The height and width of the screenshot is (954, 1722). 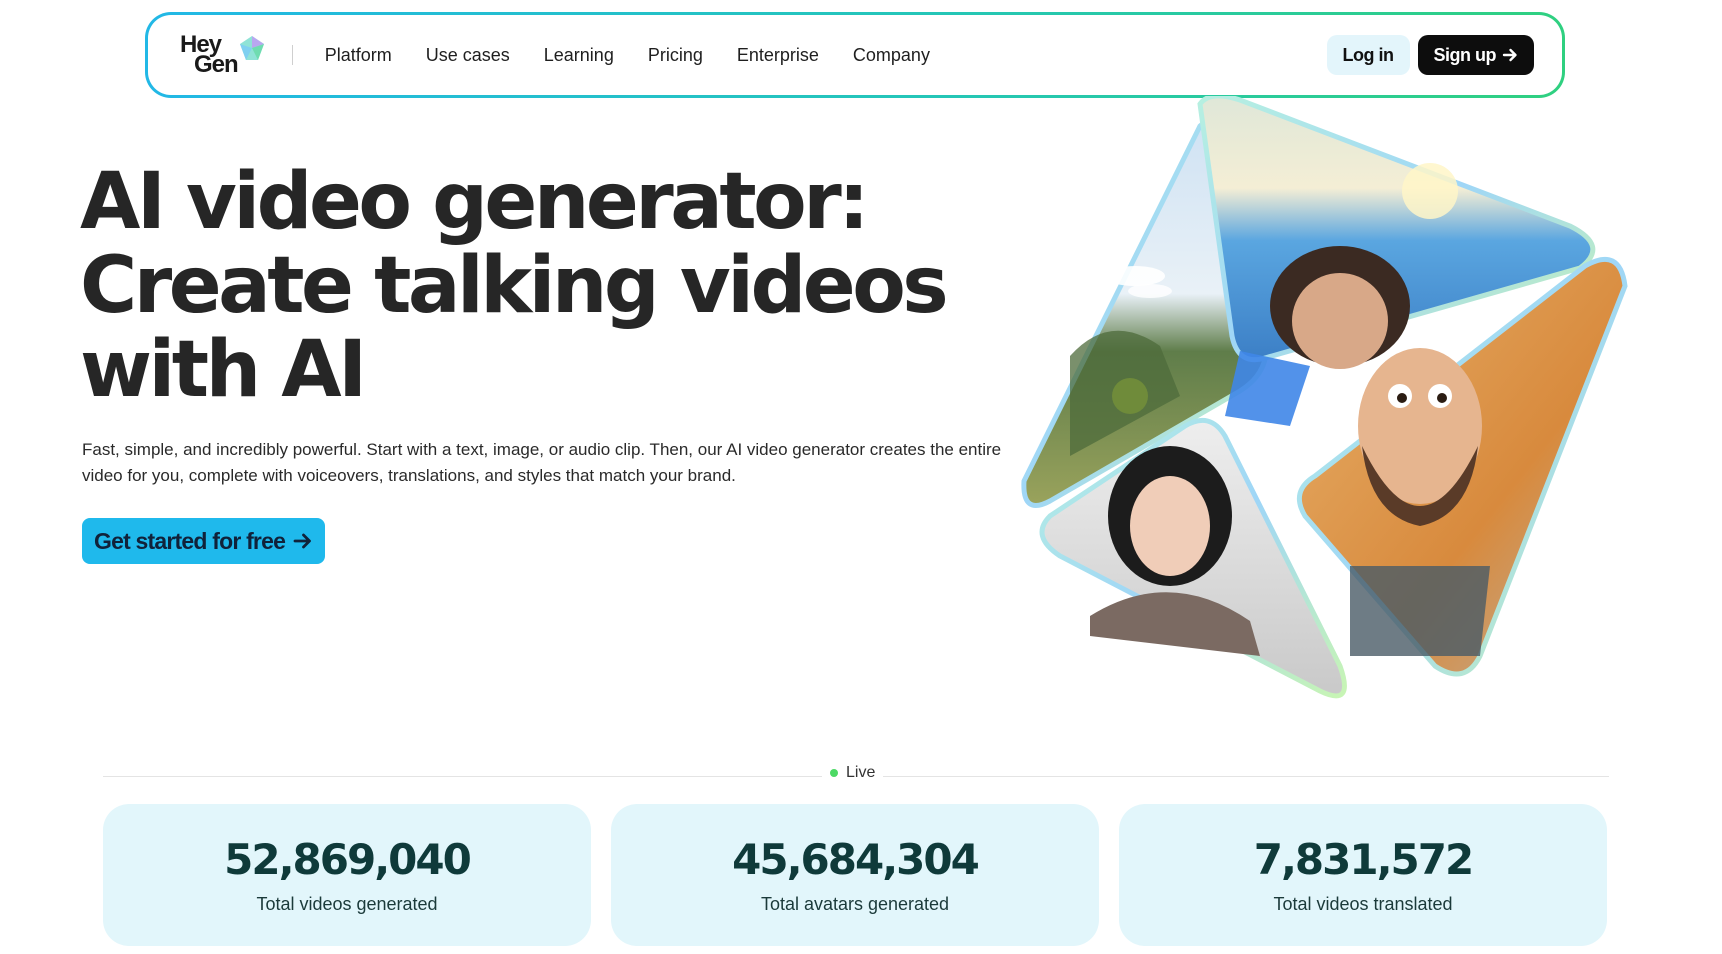 I want to click on nav-link-use-cases: Use cases, so click(x=468, y=55).